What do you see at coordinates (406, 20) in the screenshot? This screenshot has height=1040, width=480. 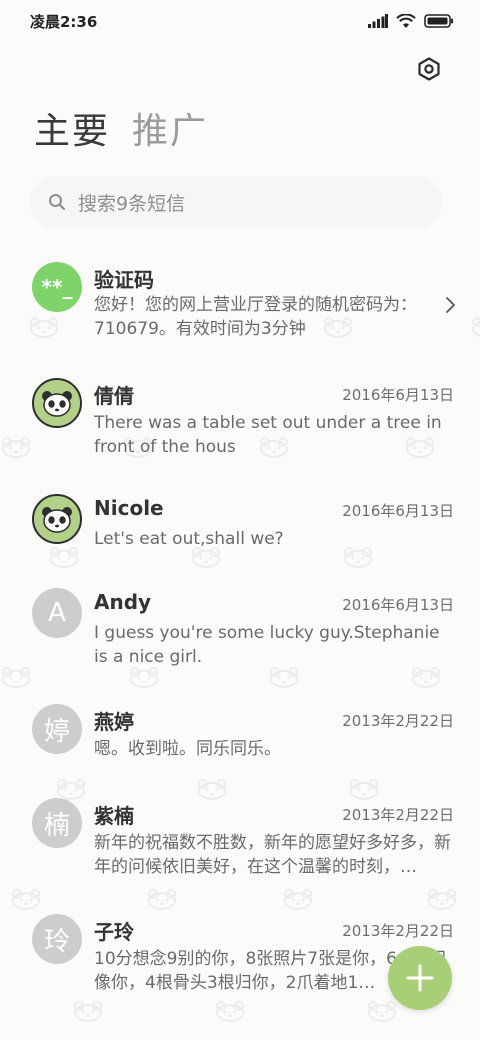 I see `wifi-icon` at bounding box center [406, 20].